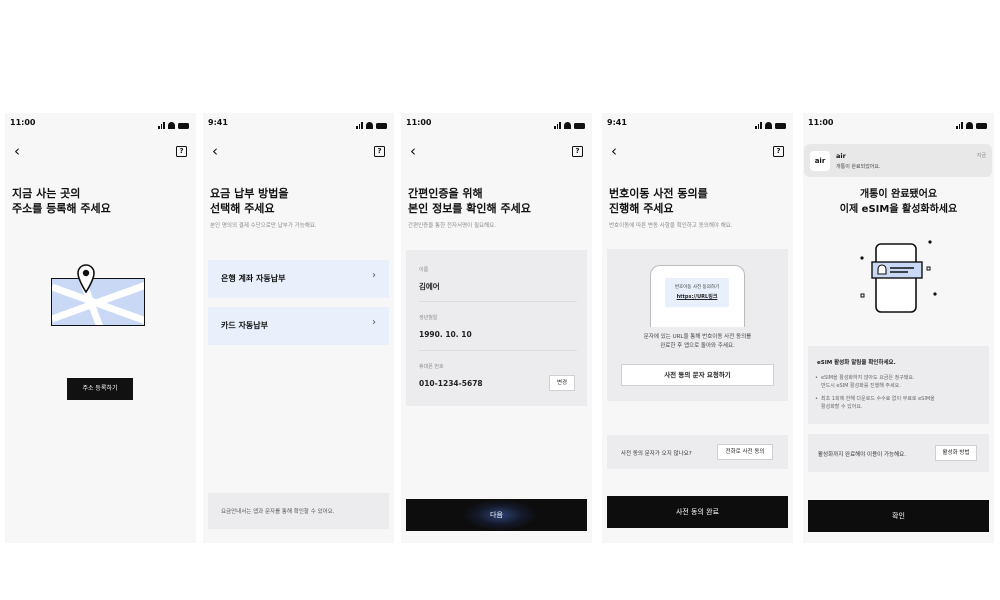 The width and height of the screenshot is (1000, 600). I want to click on activation-method-button: 활성화 방법, so click(956, 453).